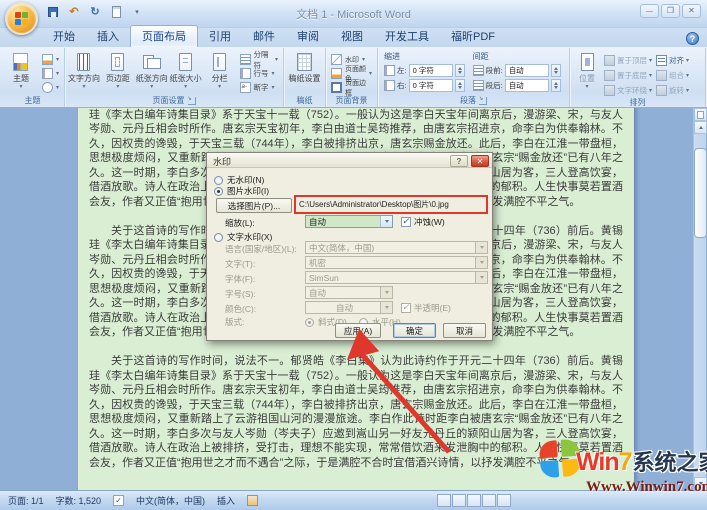  What do you see at coordinates (609, 90) in the screenshot?
I see `text-wrapping-icon` at bounding box center [609, 90].